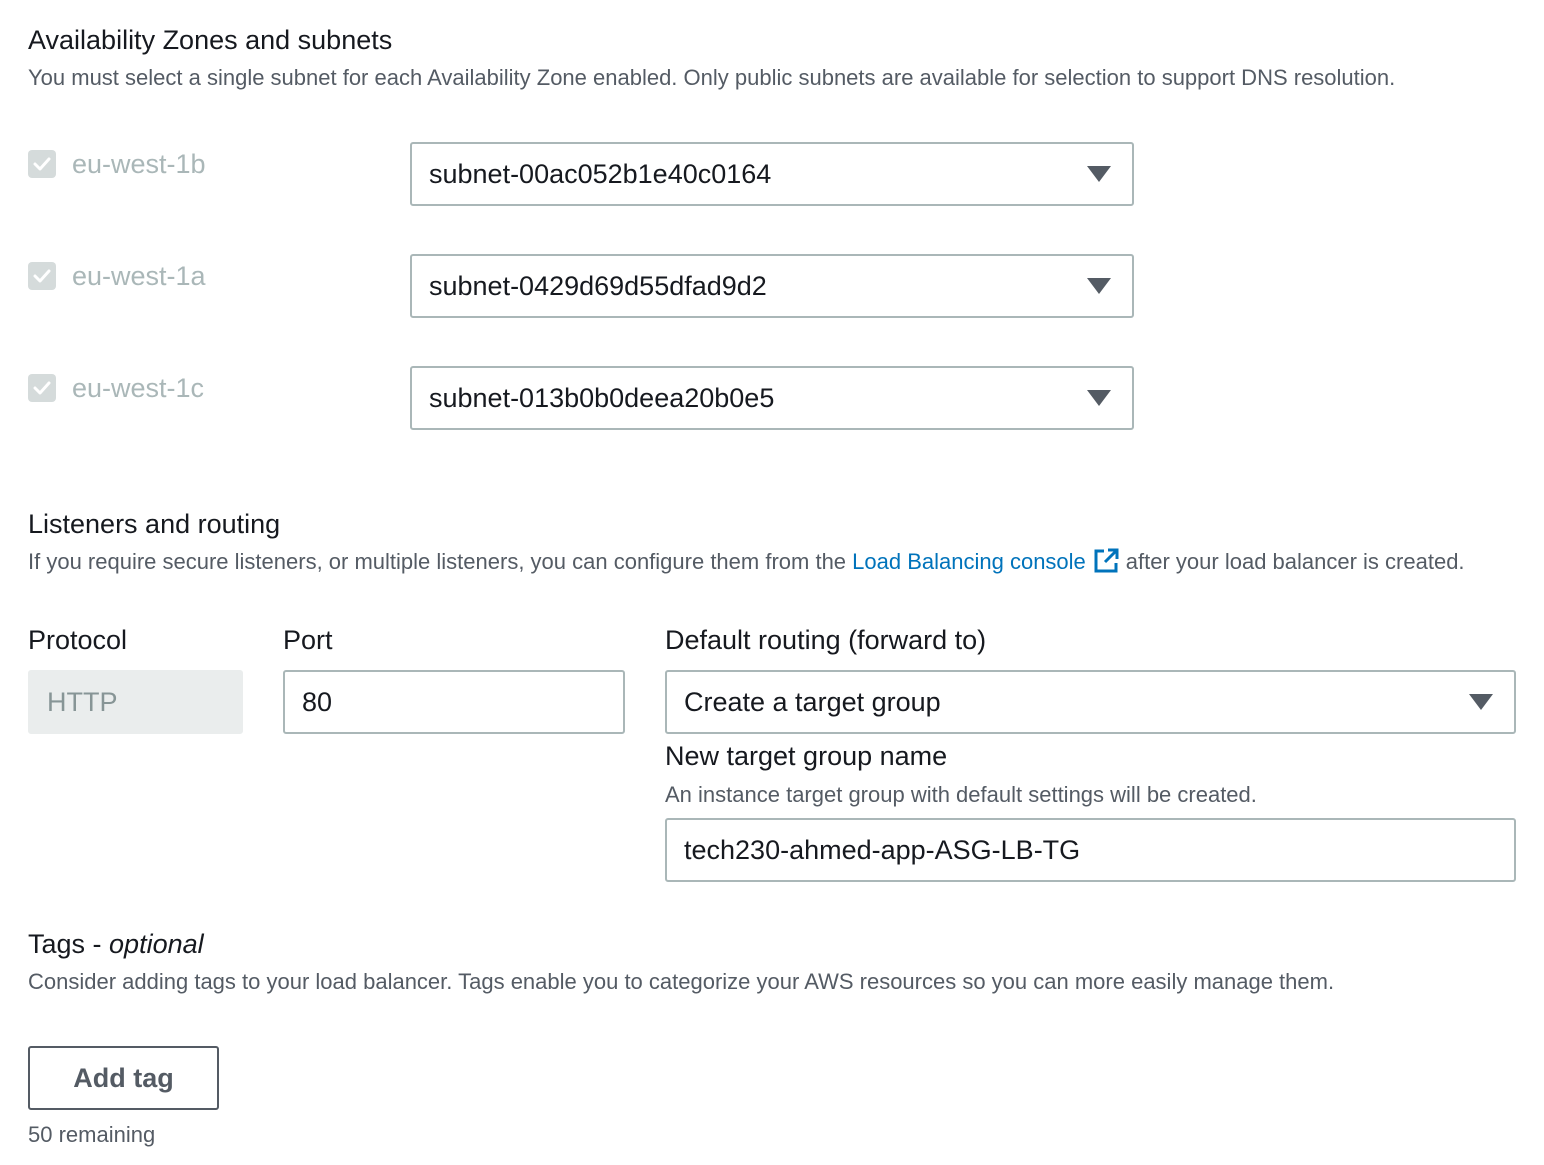 This screenshot has width=1544, height=1165. Describe the element at coordinates (772, 286) in the screenshot. I see `subnet-select-eu-west-1a: subnet-0429d69d55dfad9d2` at that location.